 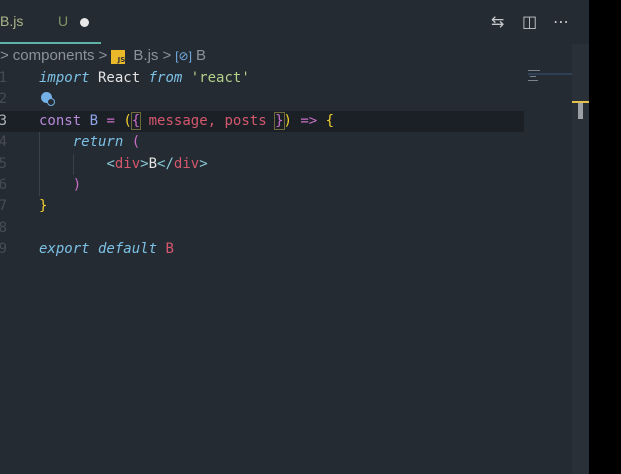 What do you see at coordinates (183, 56) in the screenshot?
I see `variable-symbol-icon: [⊘]` at bounding box center [183, 56].